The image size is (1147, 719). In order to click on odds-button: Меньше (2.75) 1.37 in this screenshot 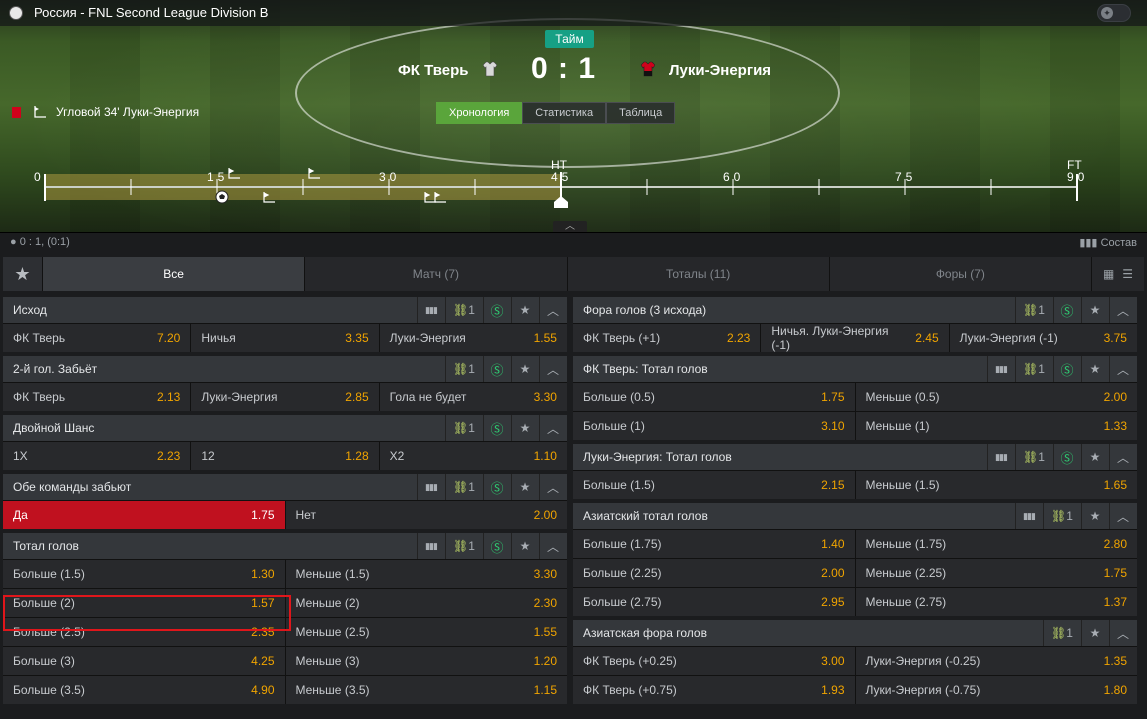, I will do `click(996, 602)`.